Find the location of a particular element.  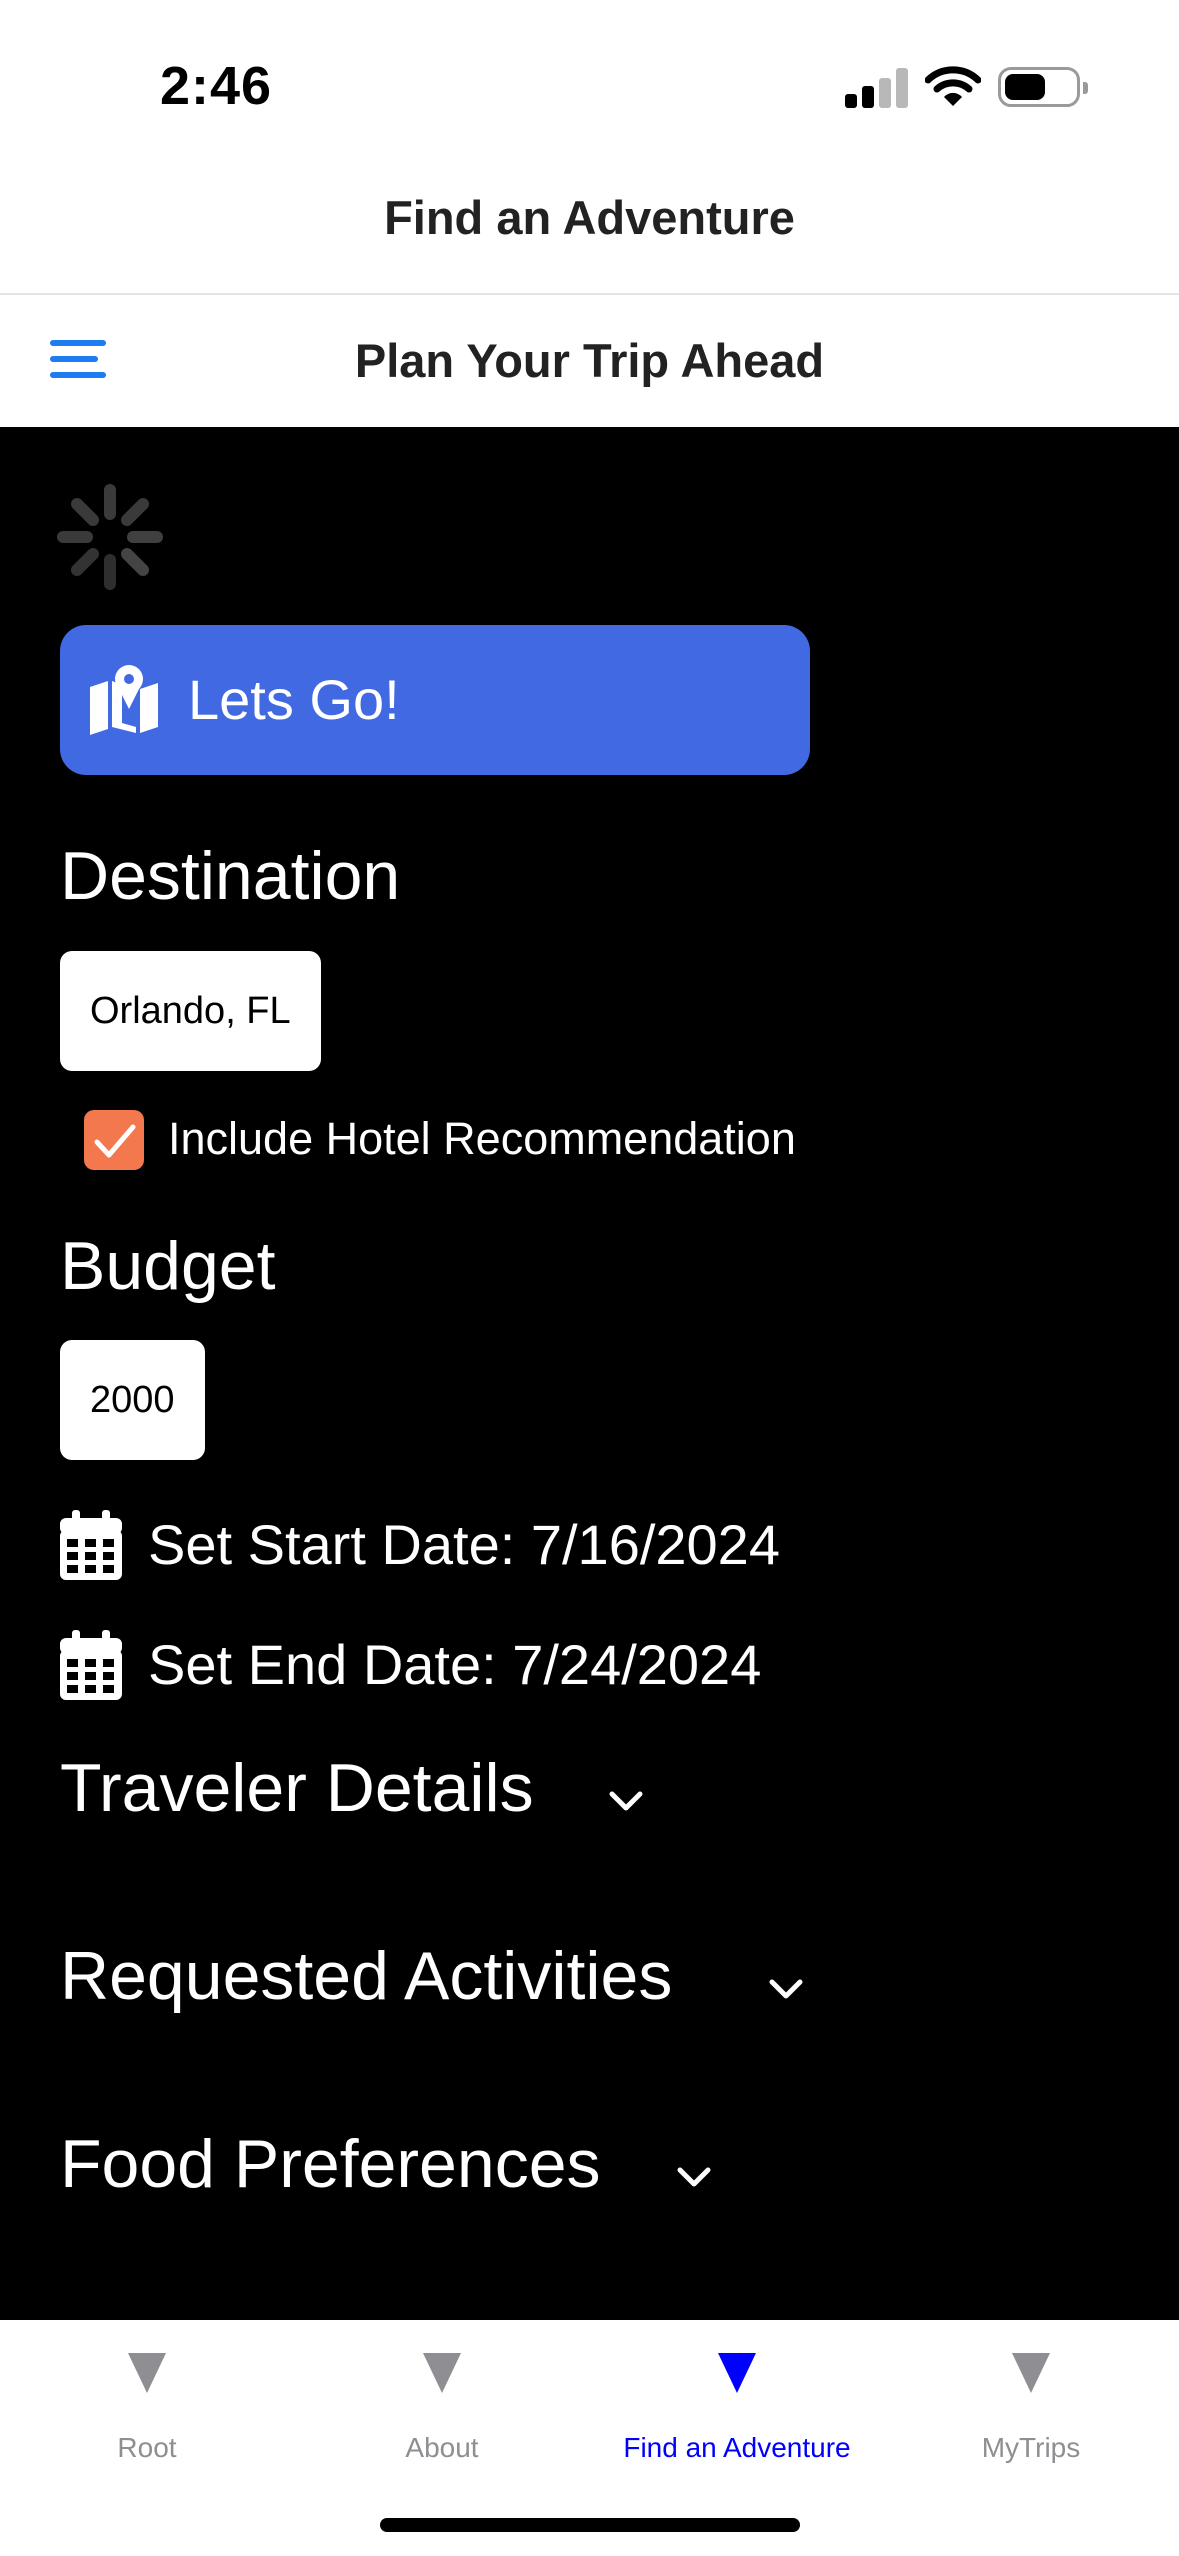

header-title: Plan Your Trip Ahead is located at coordinates (589, 360).